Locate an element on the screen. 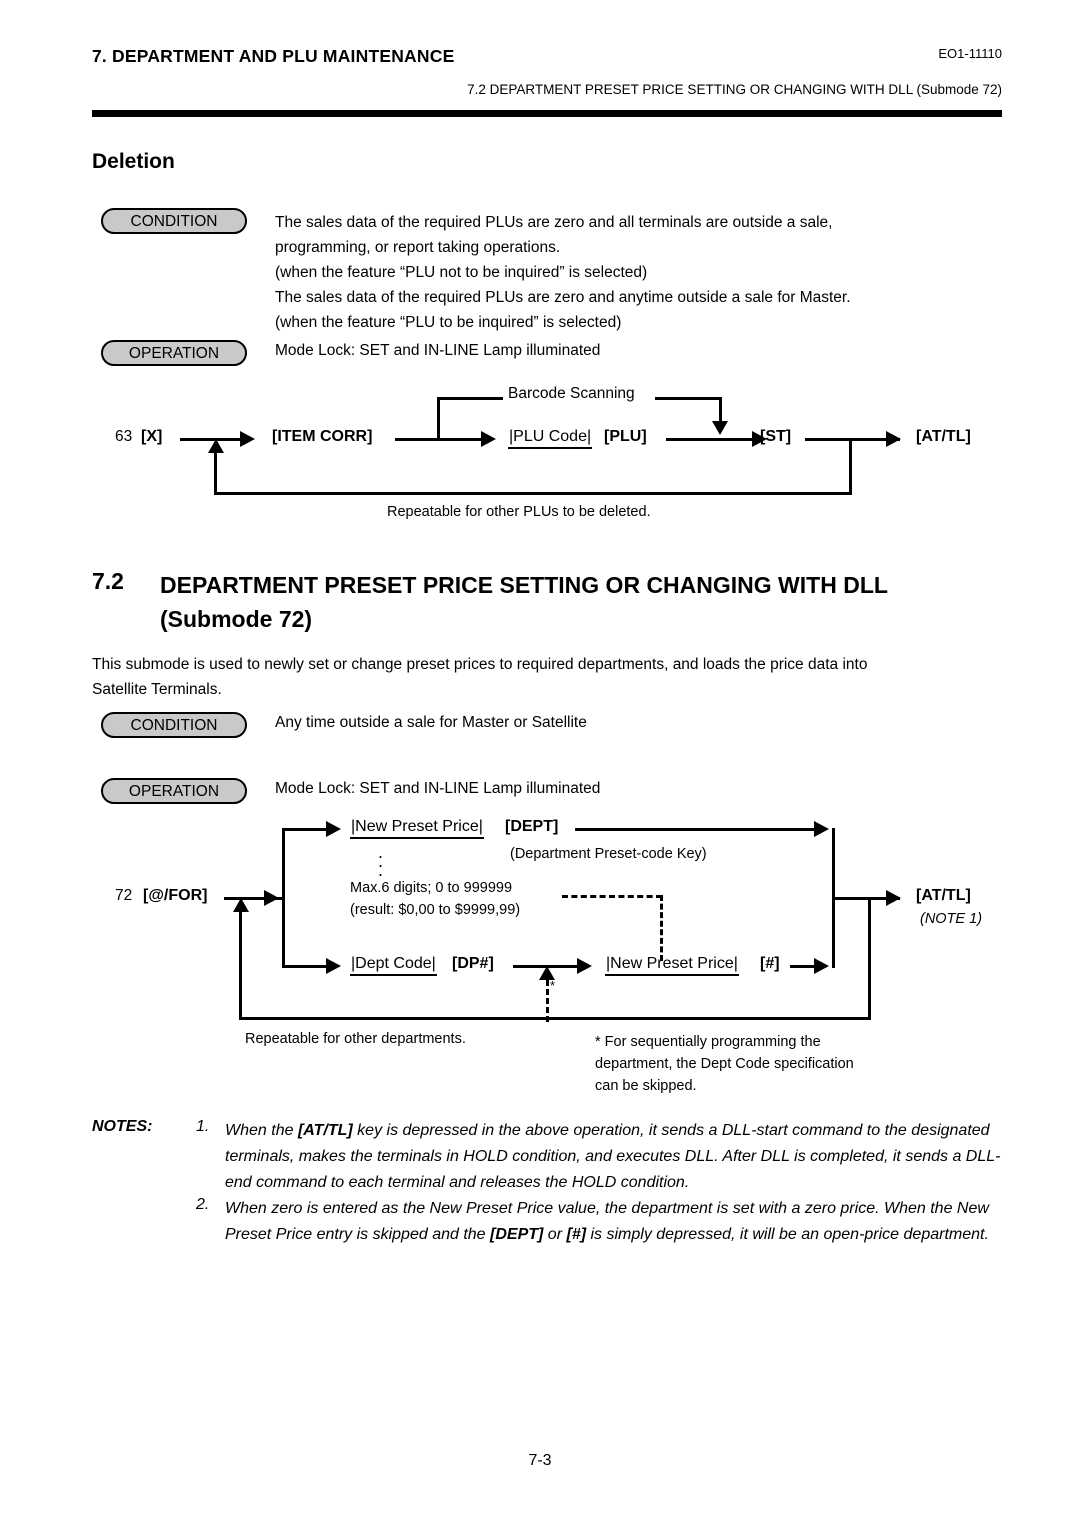 The image size is (1080, 1528). field-dept-code: Dept Code is located at coordinates (393, 965).